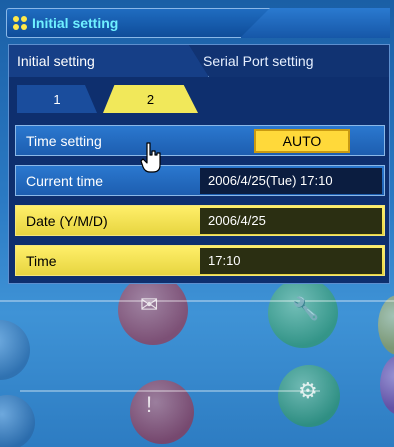 This screenshot has width=394, height=447. Describe the element at coordinates (308, 390) in the screenshot. I see `camera-icon: ⚙` at that location.